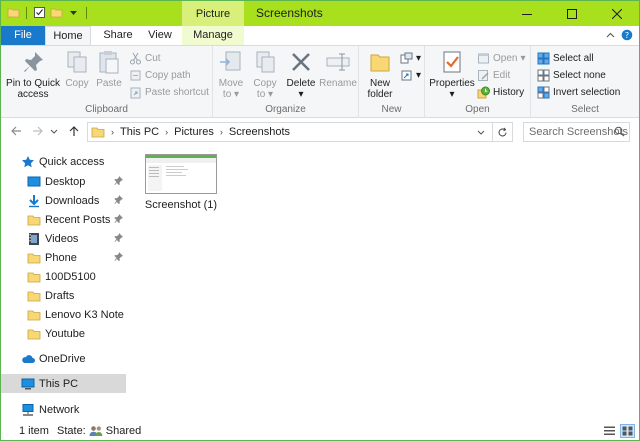 This screenshot has width=640, height=441. Describe the element at coordinates (109, 69) in the screenshot. I see `paste-button: Paste` at that location.